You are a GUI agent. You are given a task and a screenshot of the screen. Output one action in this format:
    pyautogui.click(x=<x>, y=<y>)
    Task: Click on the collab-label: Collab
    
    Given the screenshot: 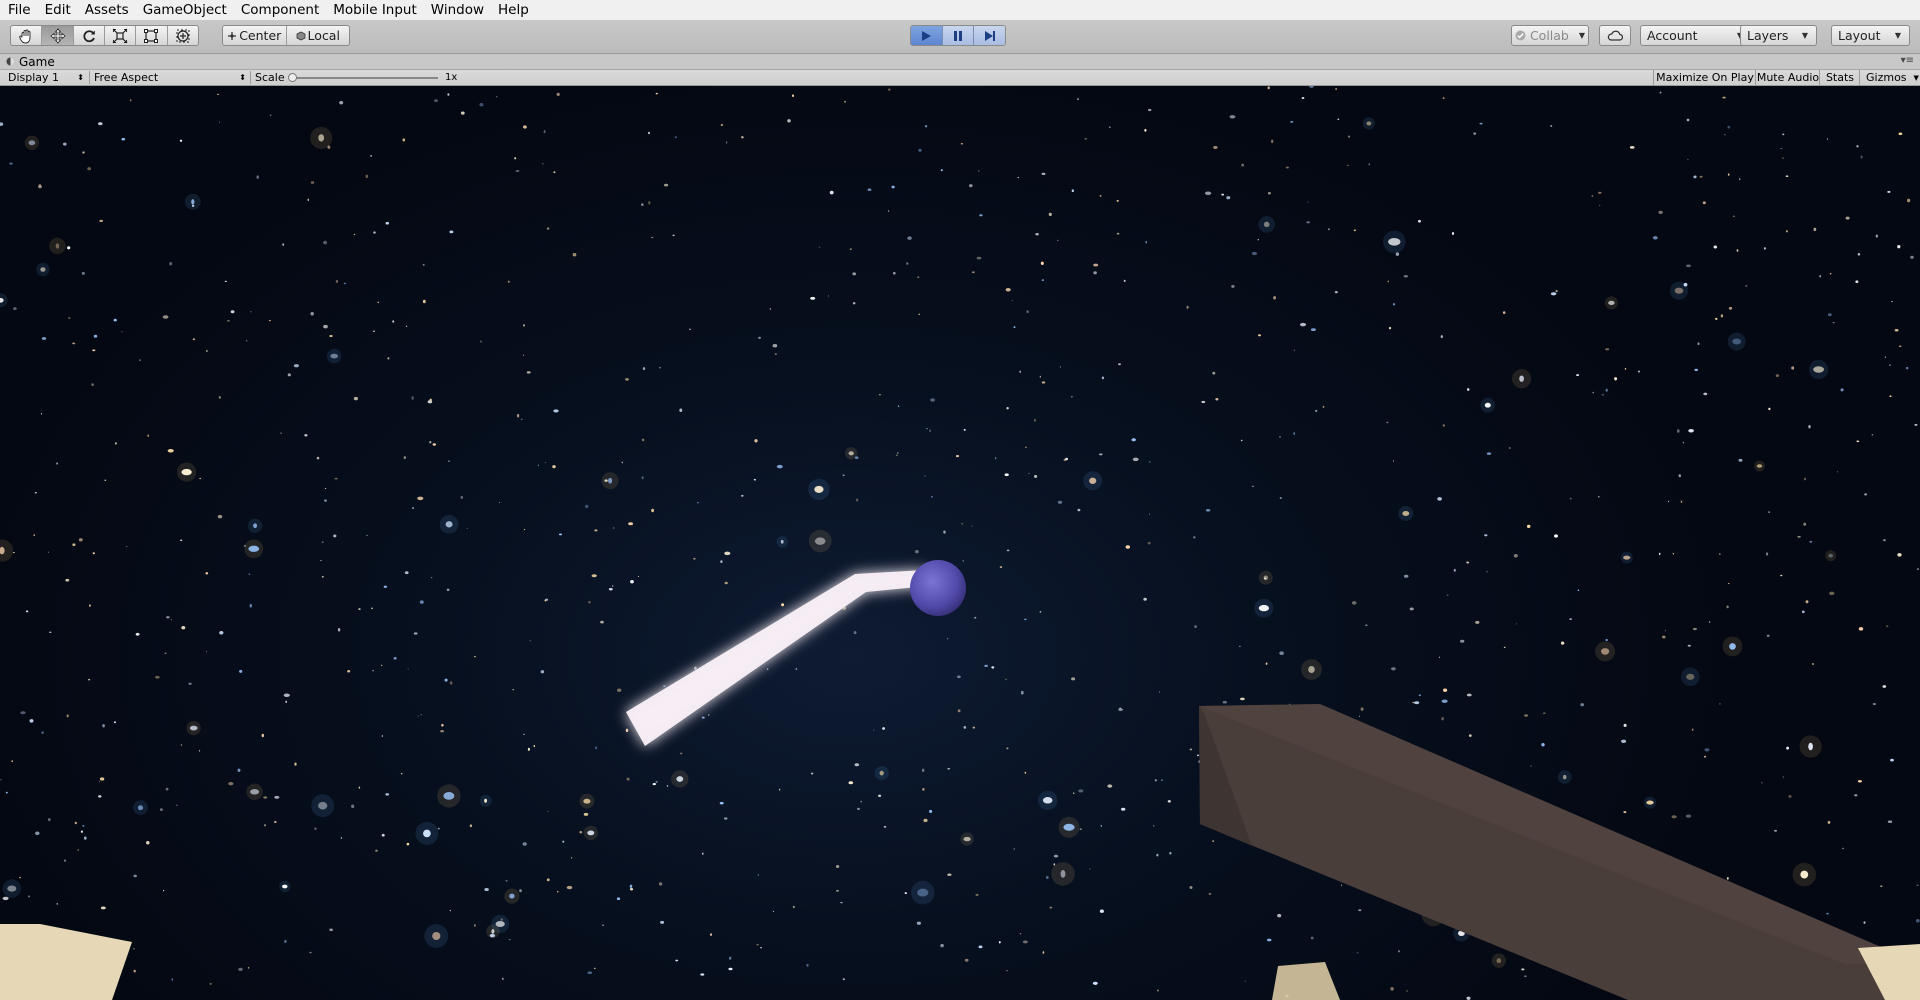 What is the action you would take?
    pyautogui.click(x=1549, y=35)
    